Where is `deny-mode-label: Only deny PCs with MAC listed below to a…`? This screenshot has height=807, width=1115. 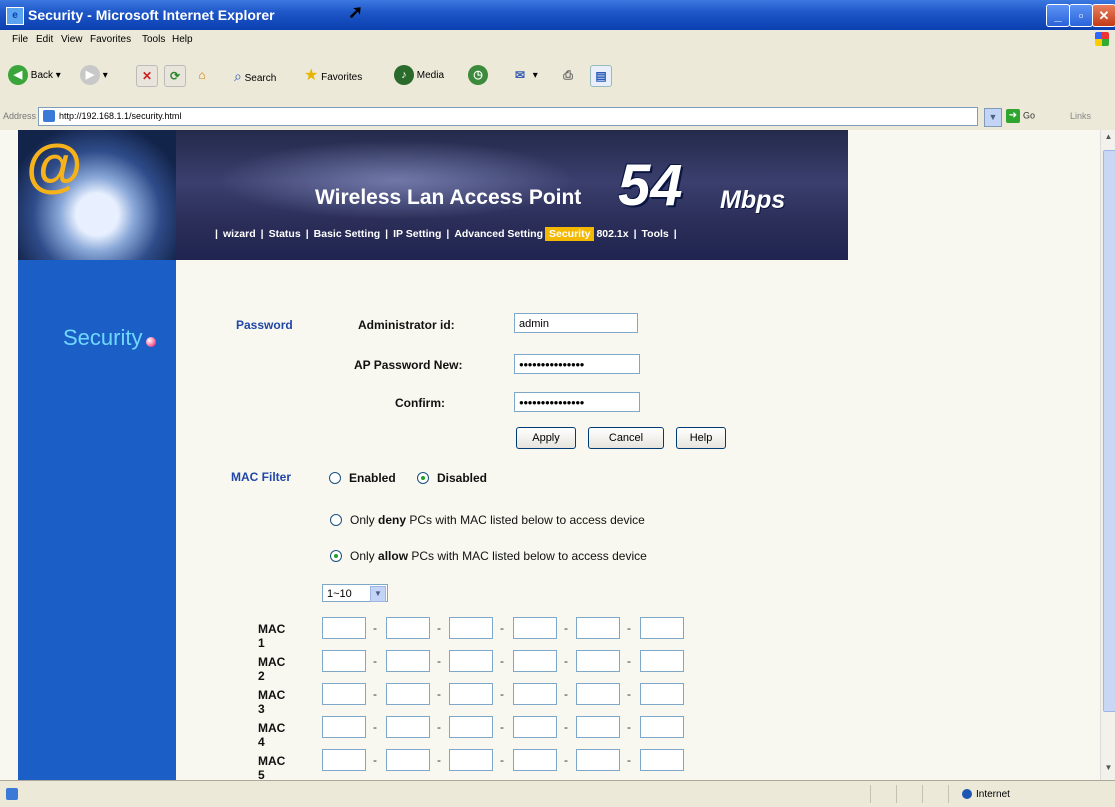 deny-mode-label: Only deny PCs with MAC listed below to a… is located at coordinates (497, 520).